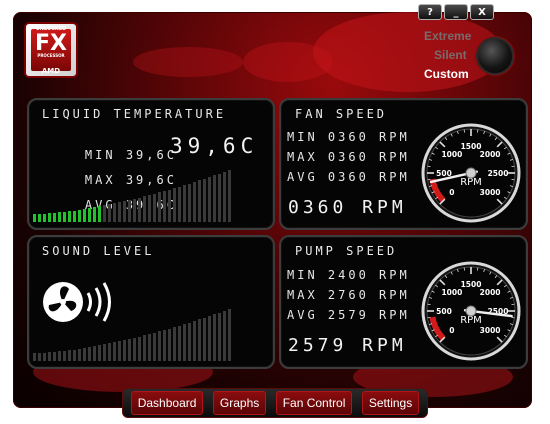 The height and width of the screenshot is (424, 550). I want to click on panel-title: SOUND LEVEL, so click(98, 251).